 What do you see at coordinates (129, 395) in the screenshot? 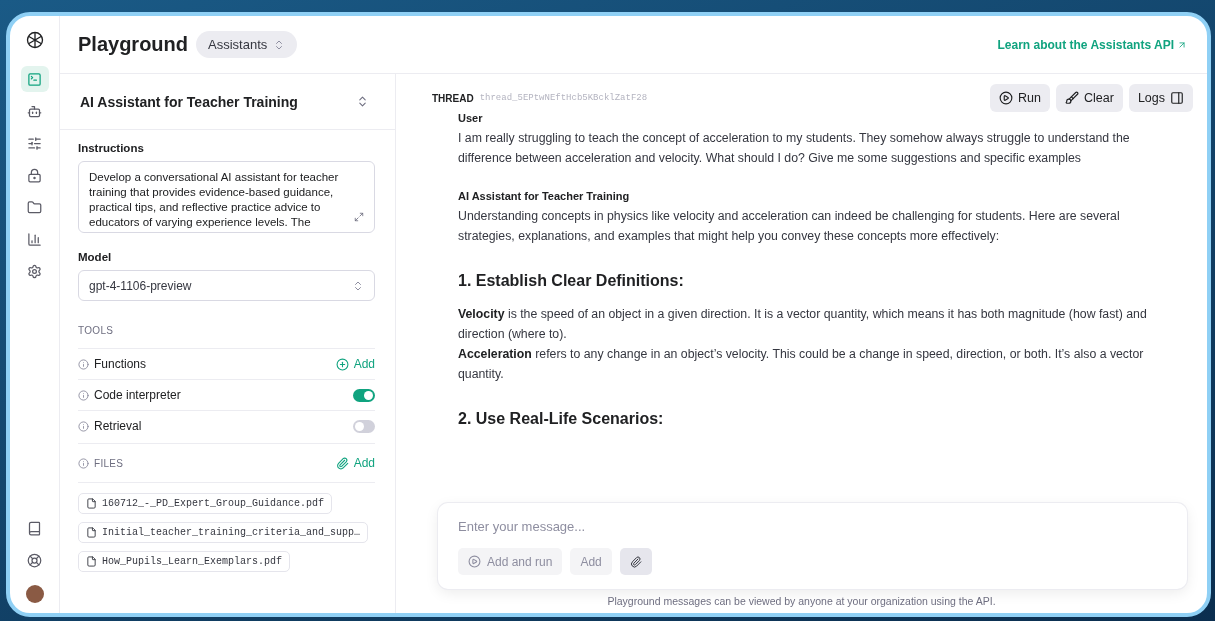
I see `tool-name: Code interpreter` at bounding box center [129, 395].